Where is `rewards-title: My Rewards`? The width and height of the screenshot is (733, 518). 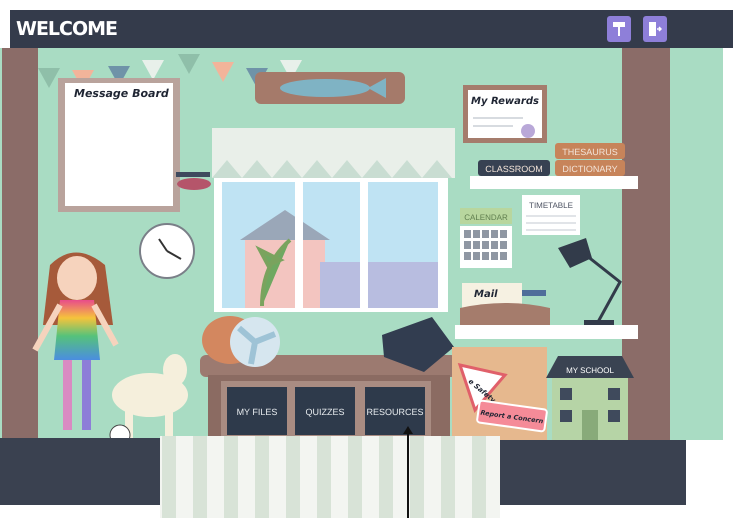
rewards-title: My Rewards is located at coordinates (505, 101).